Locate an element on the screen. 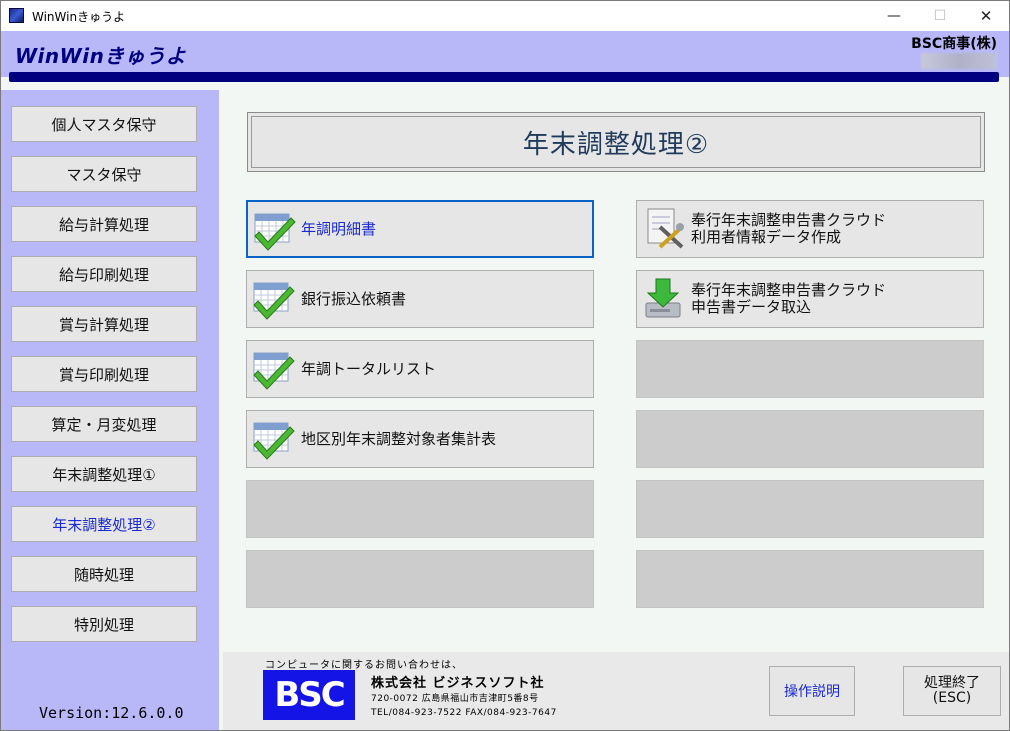 This screenshot has width=1010, height=731. right-menu-button-2: 奉行年末調整申告書クラウド 申告書データ取込 is located at coordinates (810, 299).